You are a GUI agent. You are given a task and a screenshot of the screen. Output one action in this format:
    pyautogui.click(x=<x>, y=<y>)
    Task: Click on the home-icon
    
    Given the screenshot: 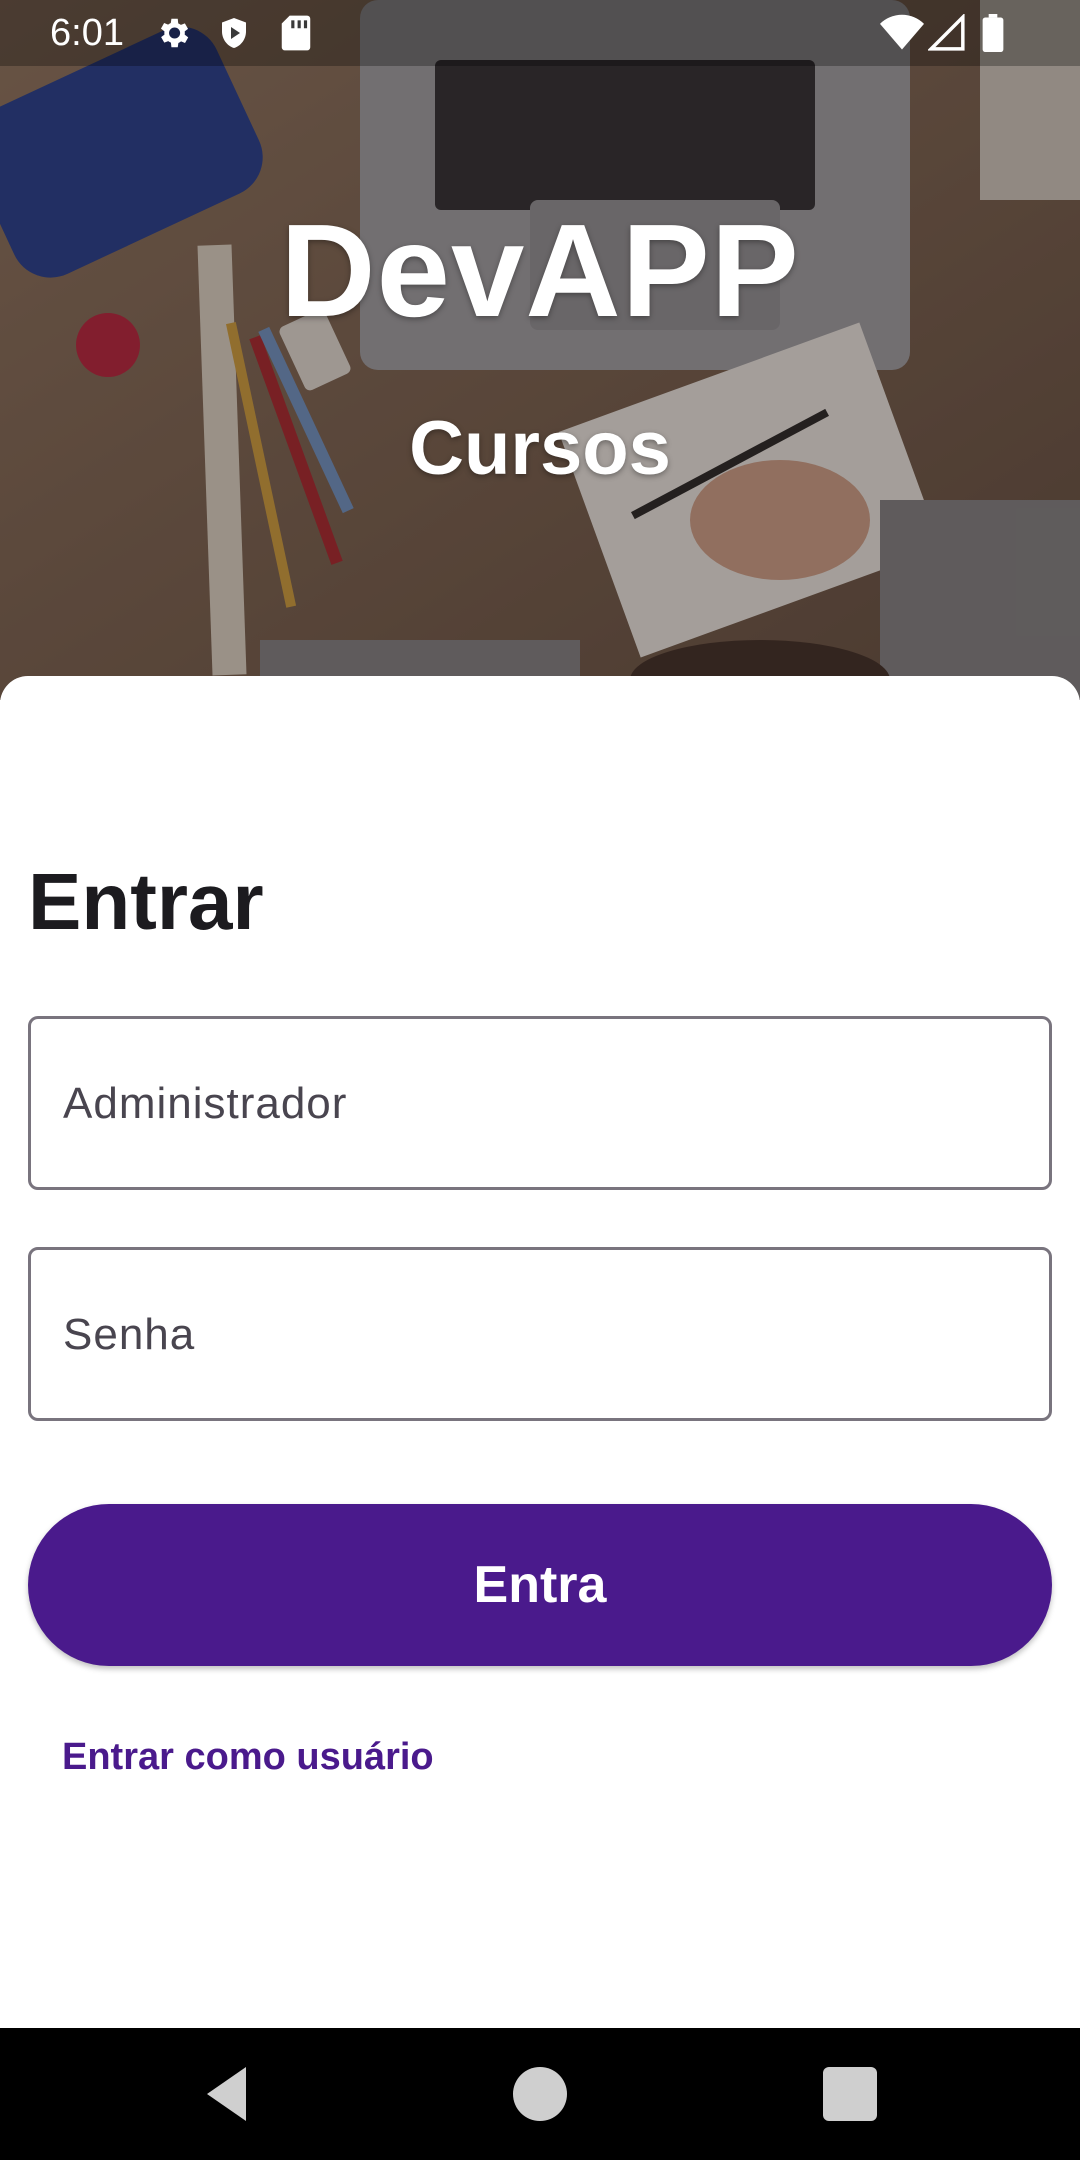 What is the action you would take?
    pyautogui.click(x=540, y=2094)
    